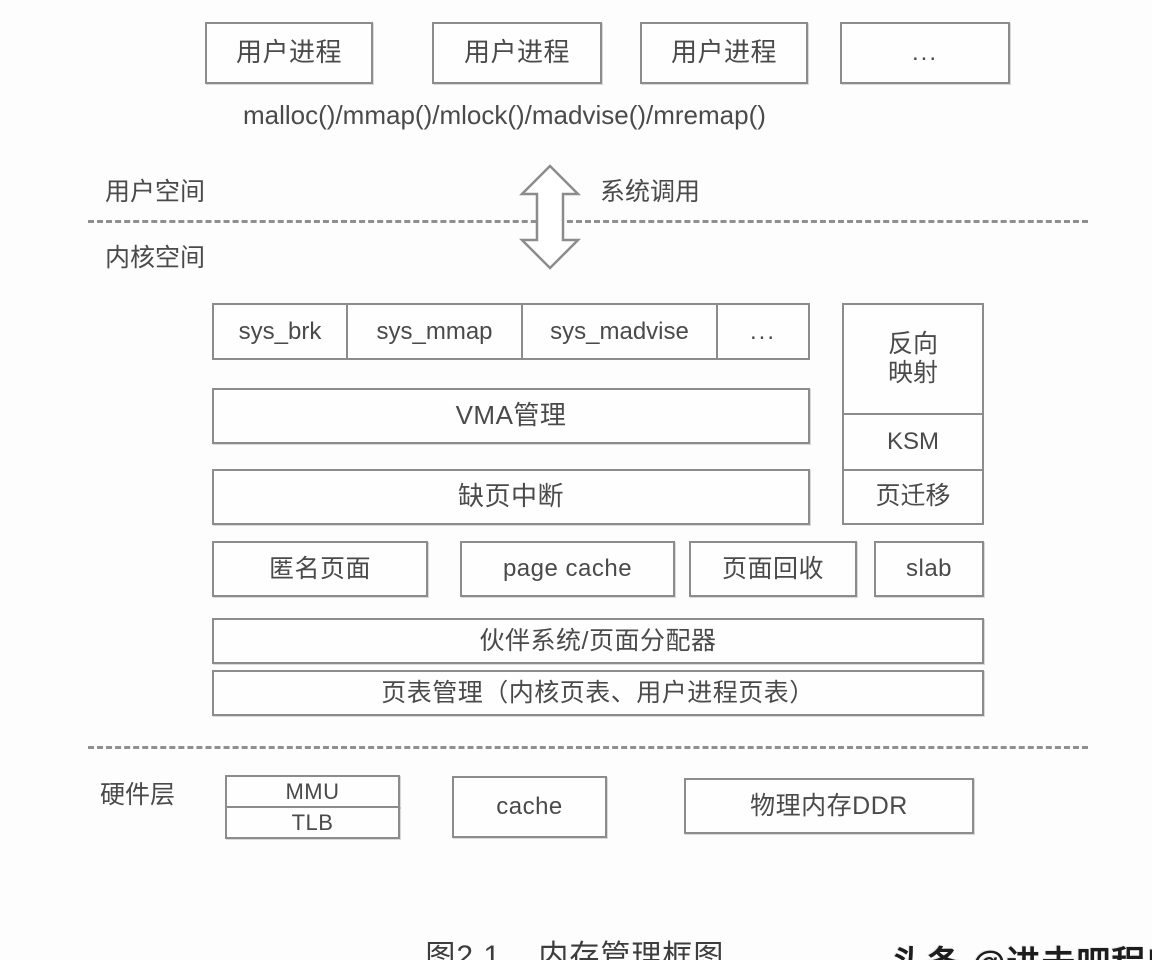 The image size is (1152, 960). What do you see at coordinates (312, 791) in the screenshot?
I see `mmu-box: MMU` at bounding box center [312, 791].